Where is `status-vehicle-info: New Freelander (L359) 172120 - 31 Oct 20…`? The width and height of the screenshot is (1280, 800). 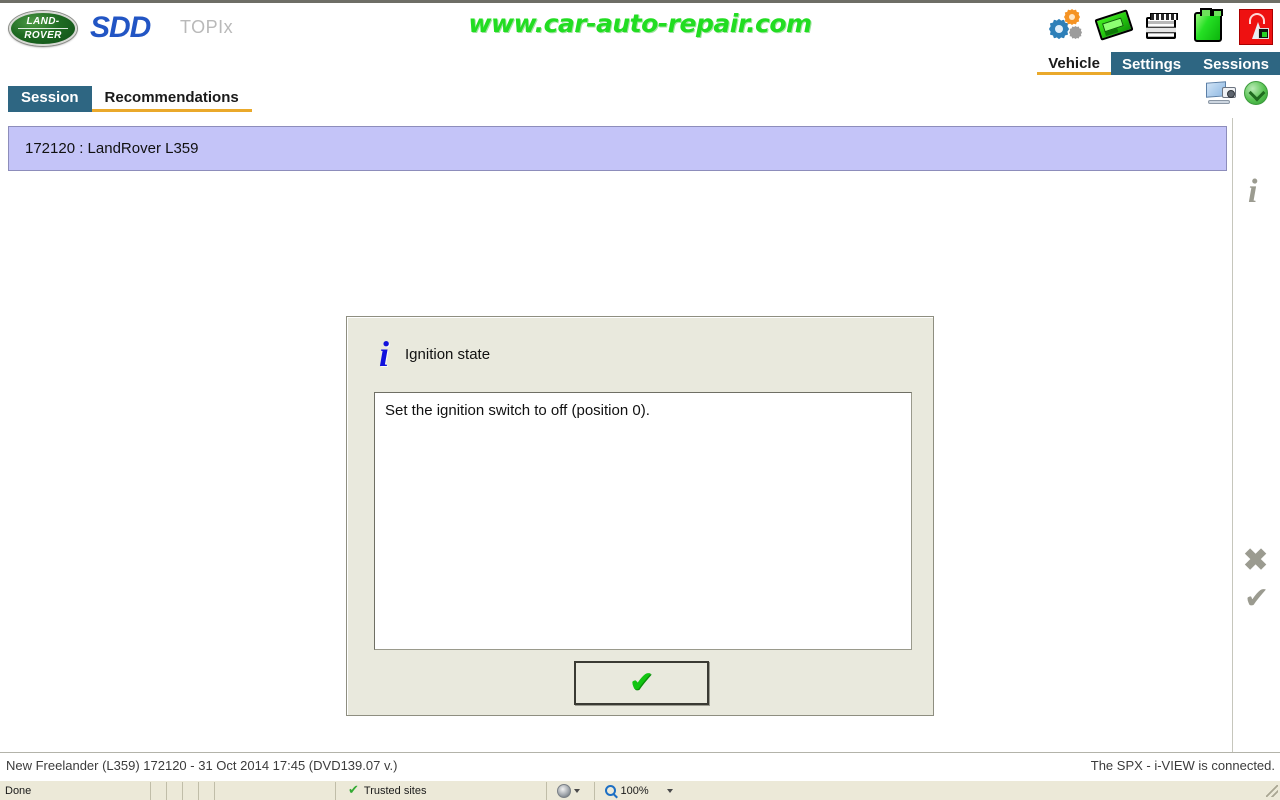 status-vehicle-info: New Freelander (L359) 172120 - 31 Oct 20… is located at coordinates (202, 765).